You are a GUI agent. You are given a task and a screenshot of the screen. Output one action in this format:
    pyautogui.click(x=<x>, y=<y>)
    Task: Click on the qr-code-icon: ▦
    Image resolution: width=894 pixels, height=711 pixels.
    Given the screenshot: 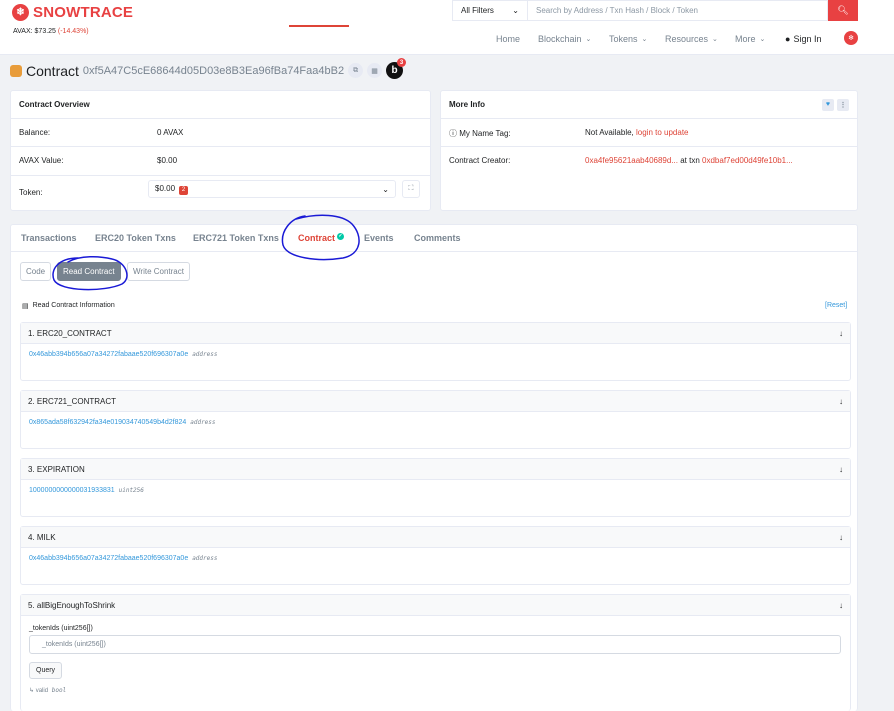 What is the action you would take?
    pyautogui.click(x=375, y=70)
    